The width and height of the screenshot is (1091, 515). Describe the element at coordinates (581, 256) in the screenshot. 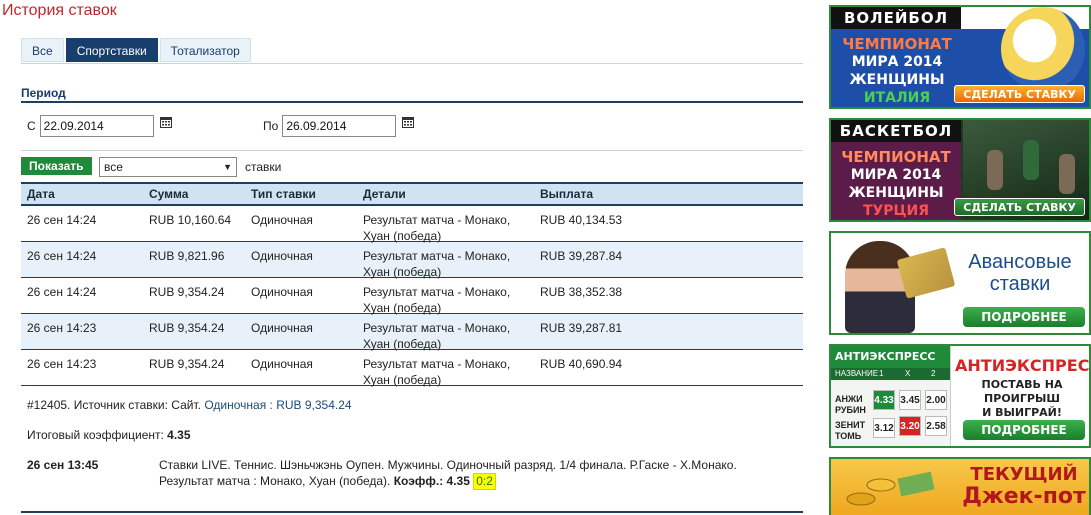

I see `cell-payout: RUB 39,287.84` at that location.